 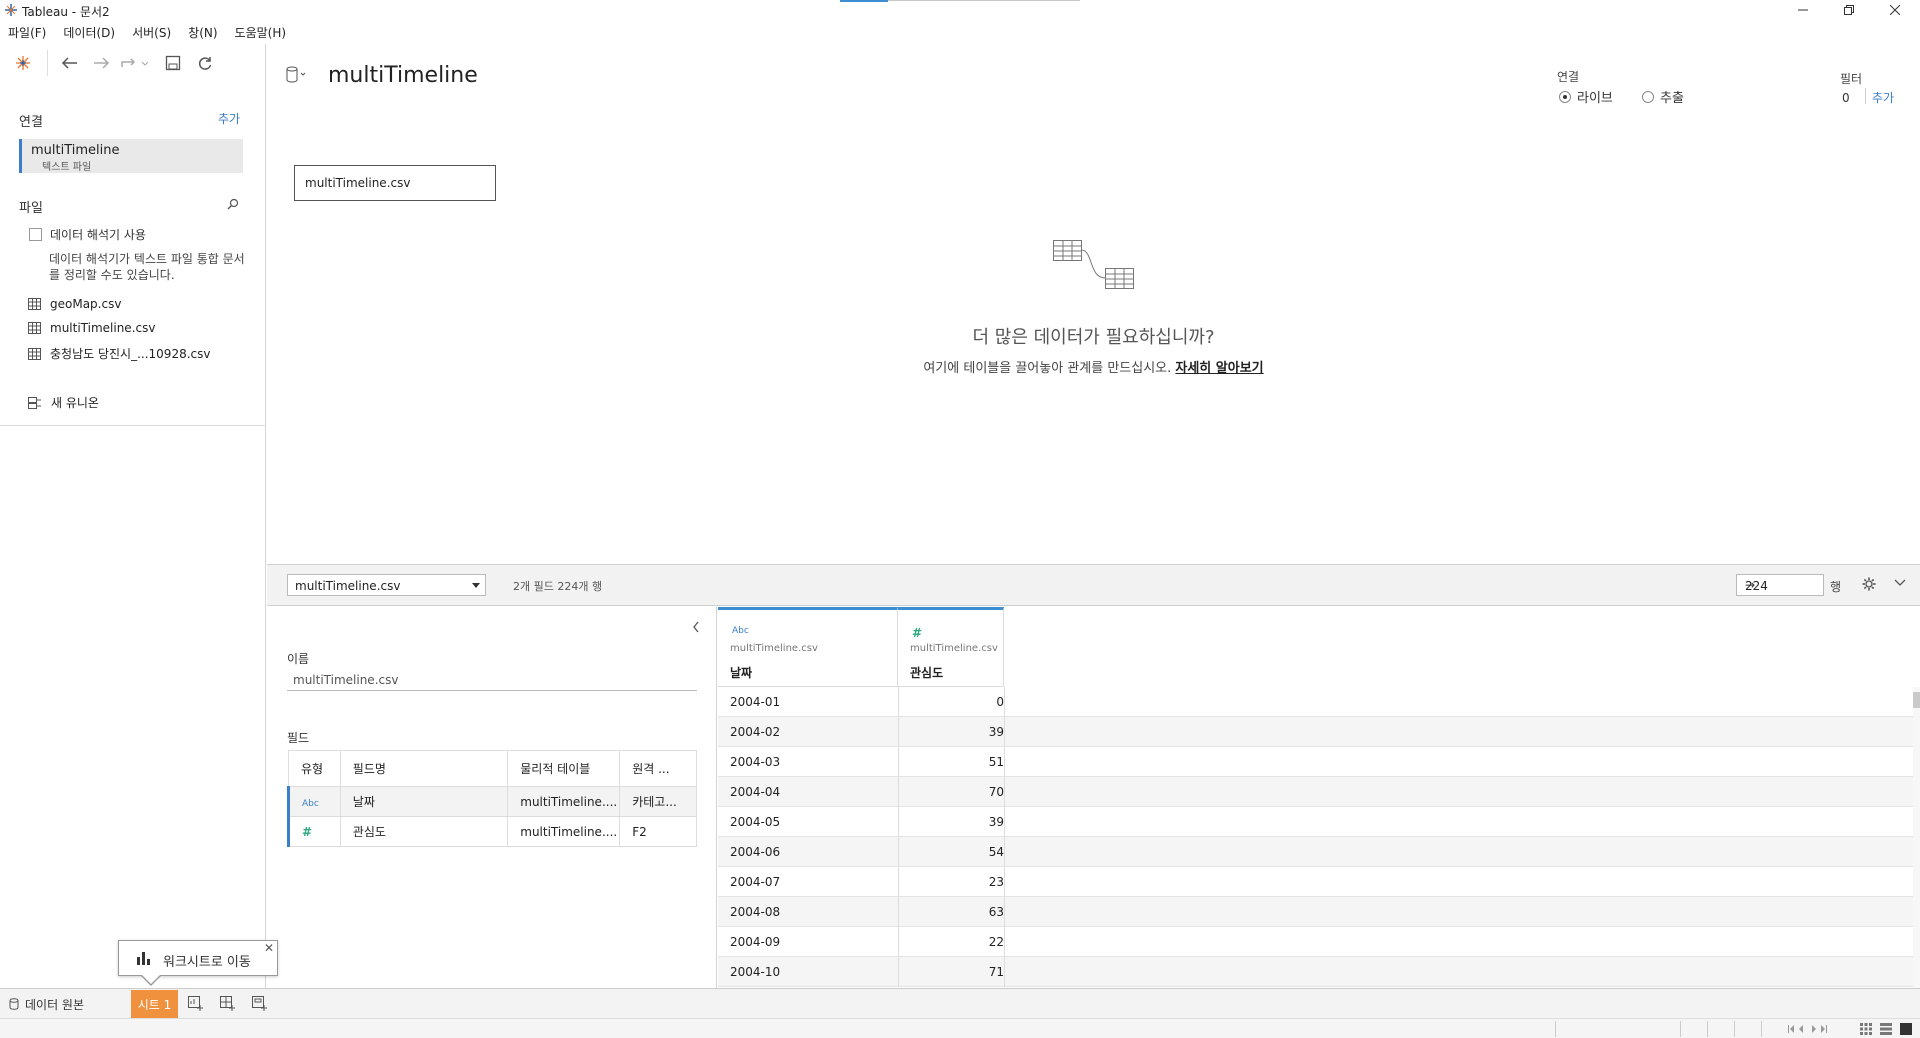 I want to click on number-type-icon: #, so click(x=917, y=633).